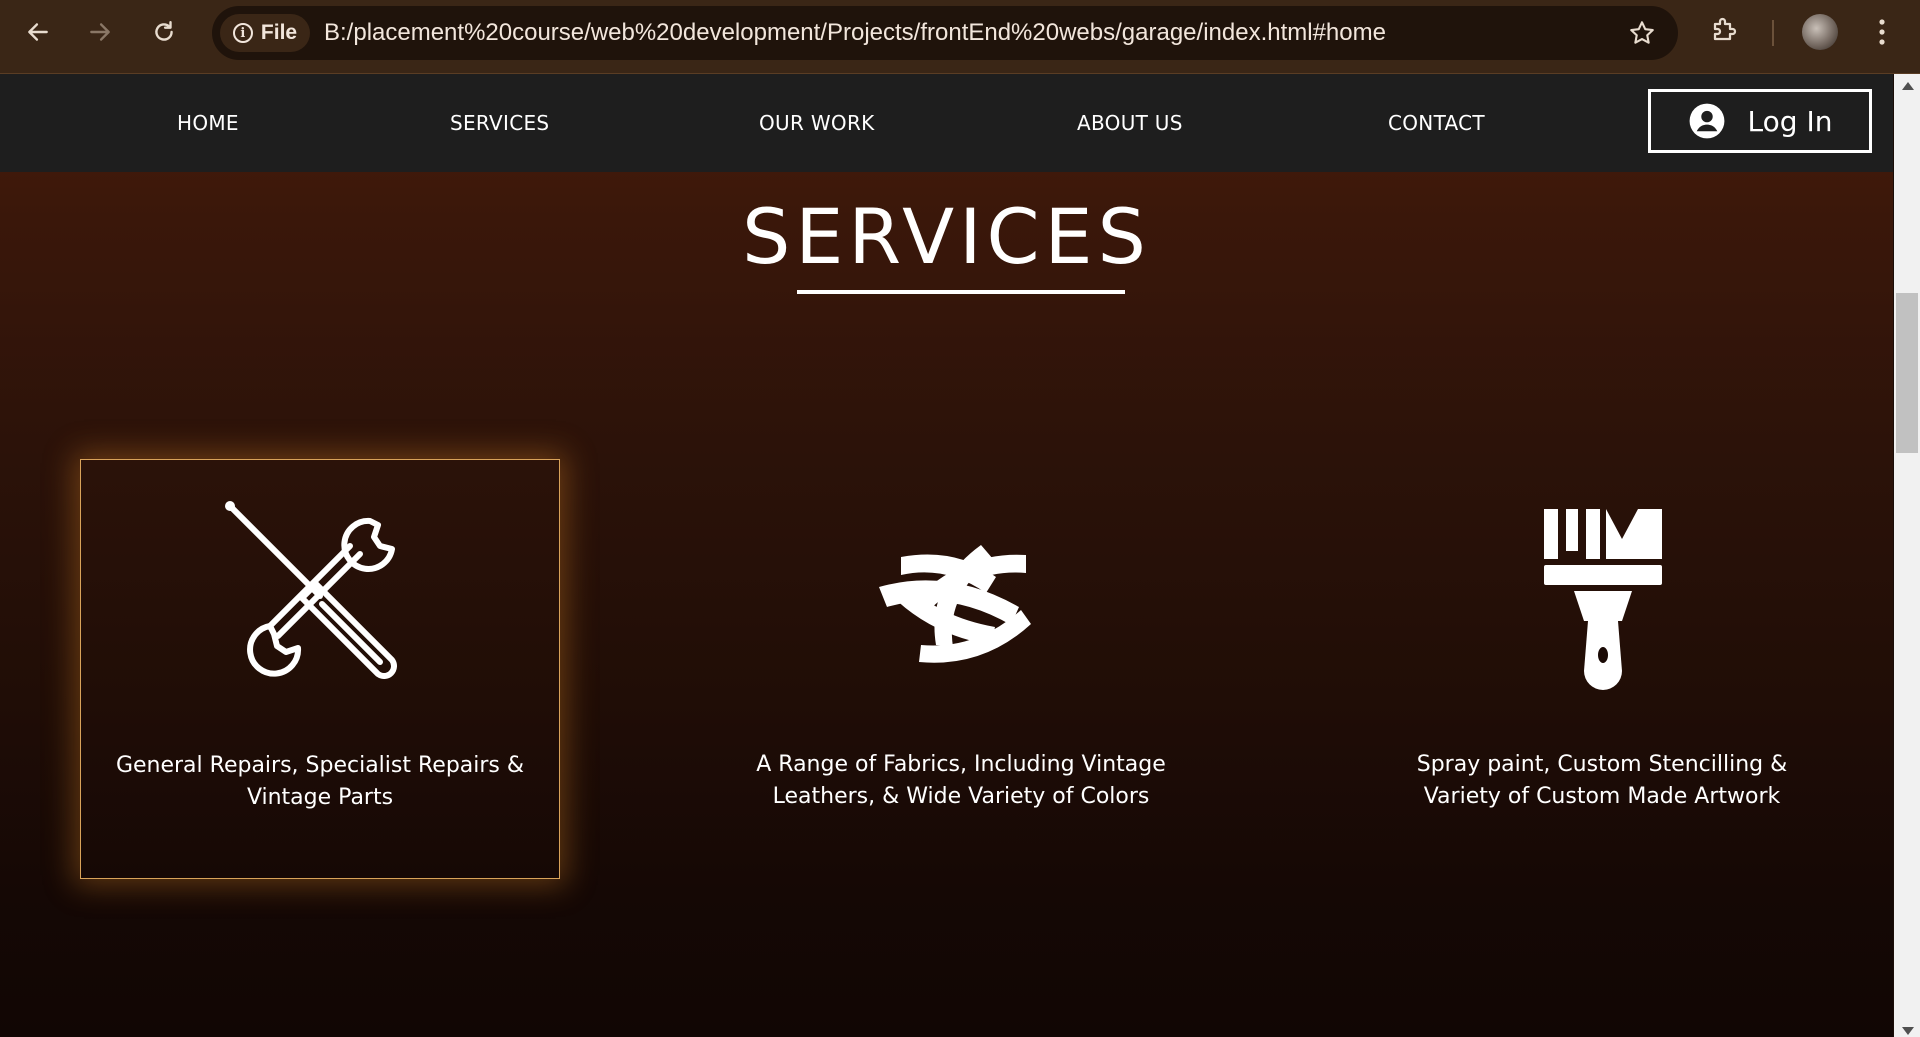  Describe the element at coordinates (100, 32) in the screenshot. I see `forward-arrow-icon` at that location.